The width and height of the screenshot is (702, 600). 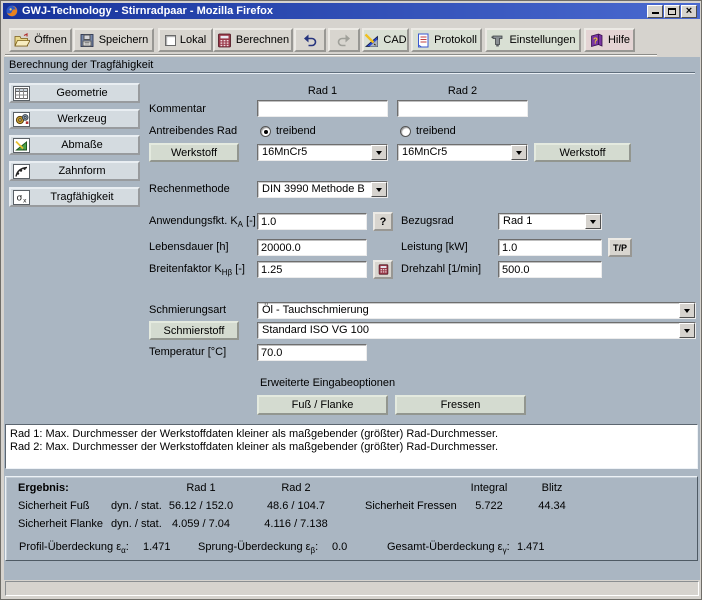 I want to click on minimize-button, so click(x=655, y=11).